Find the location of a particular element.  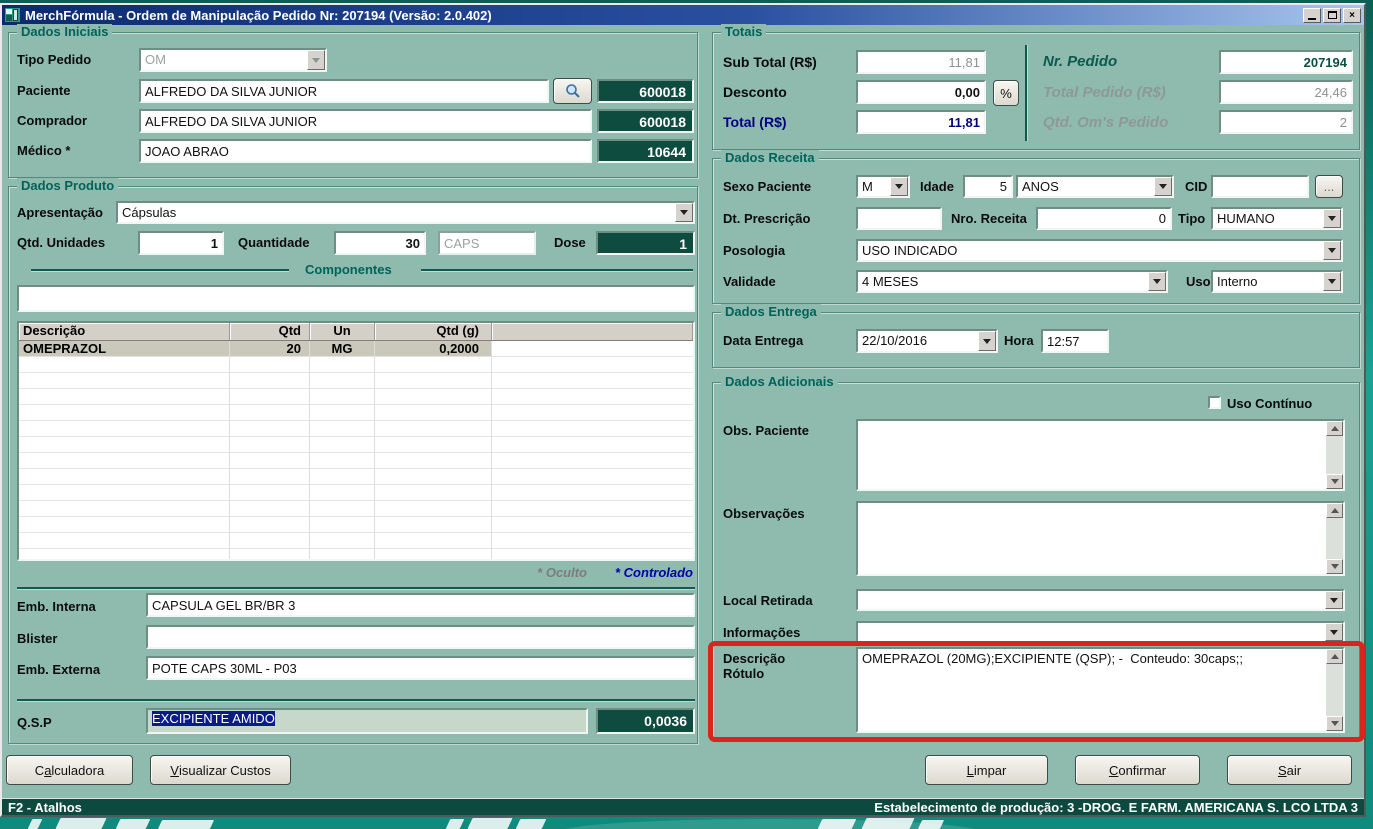

emb-interna-input is located at coordinates (420, 605).